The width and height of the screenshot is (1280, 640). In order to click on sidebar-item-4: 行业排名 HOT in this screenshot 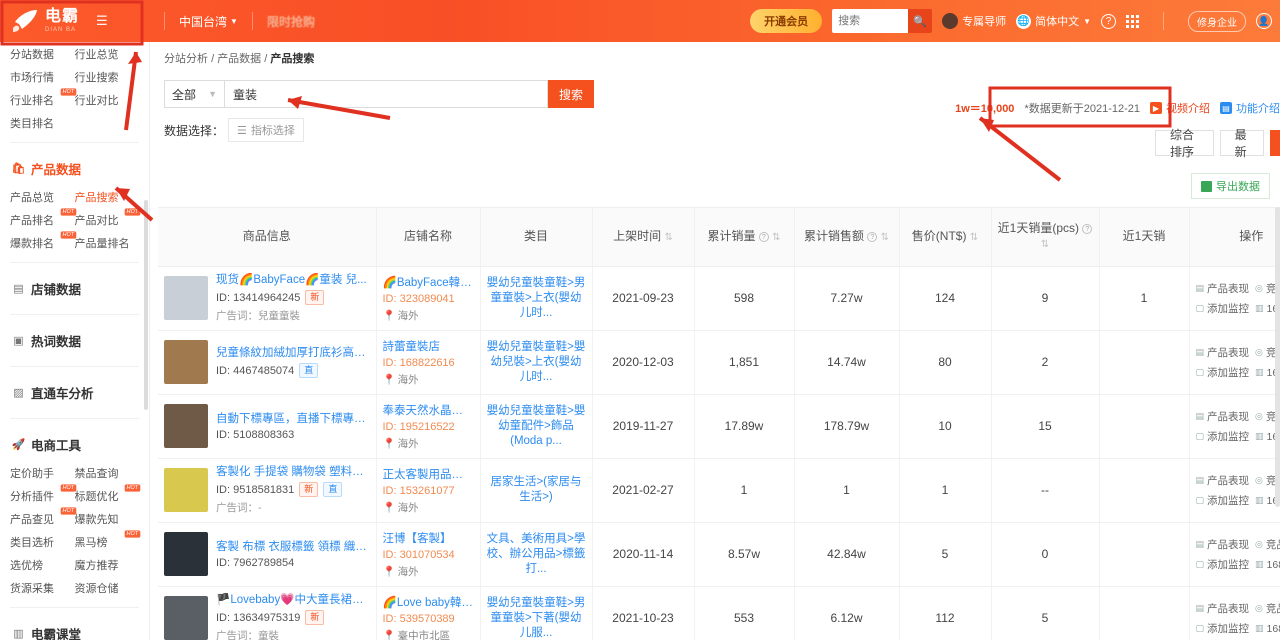, I will do `click(43, 98)`.